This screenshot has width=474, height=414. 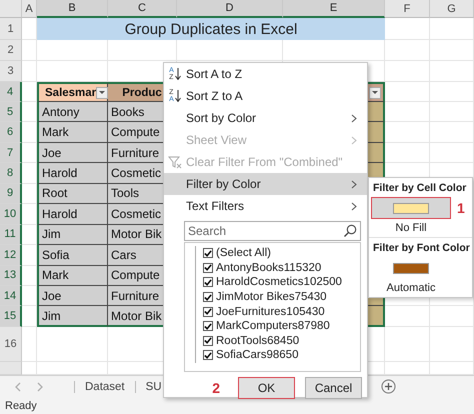 I want to click on select-all-corner, so click(x=11, y=9).